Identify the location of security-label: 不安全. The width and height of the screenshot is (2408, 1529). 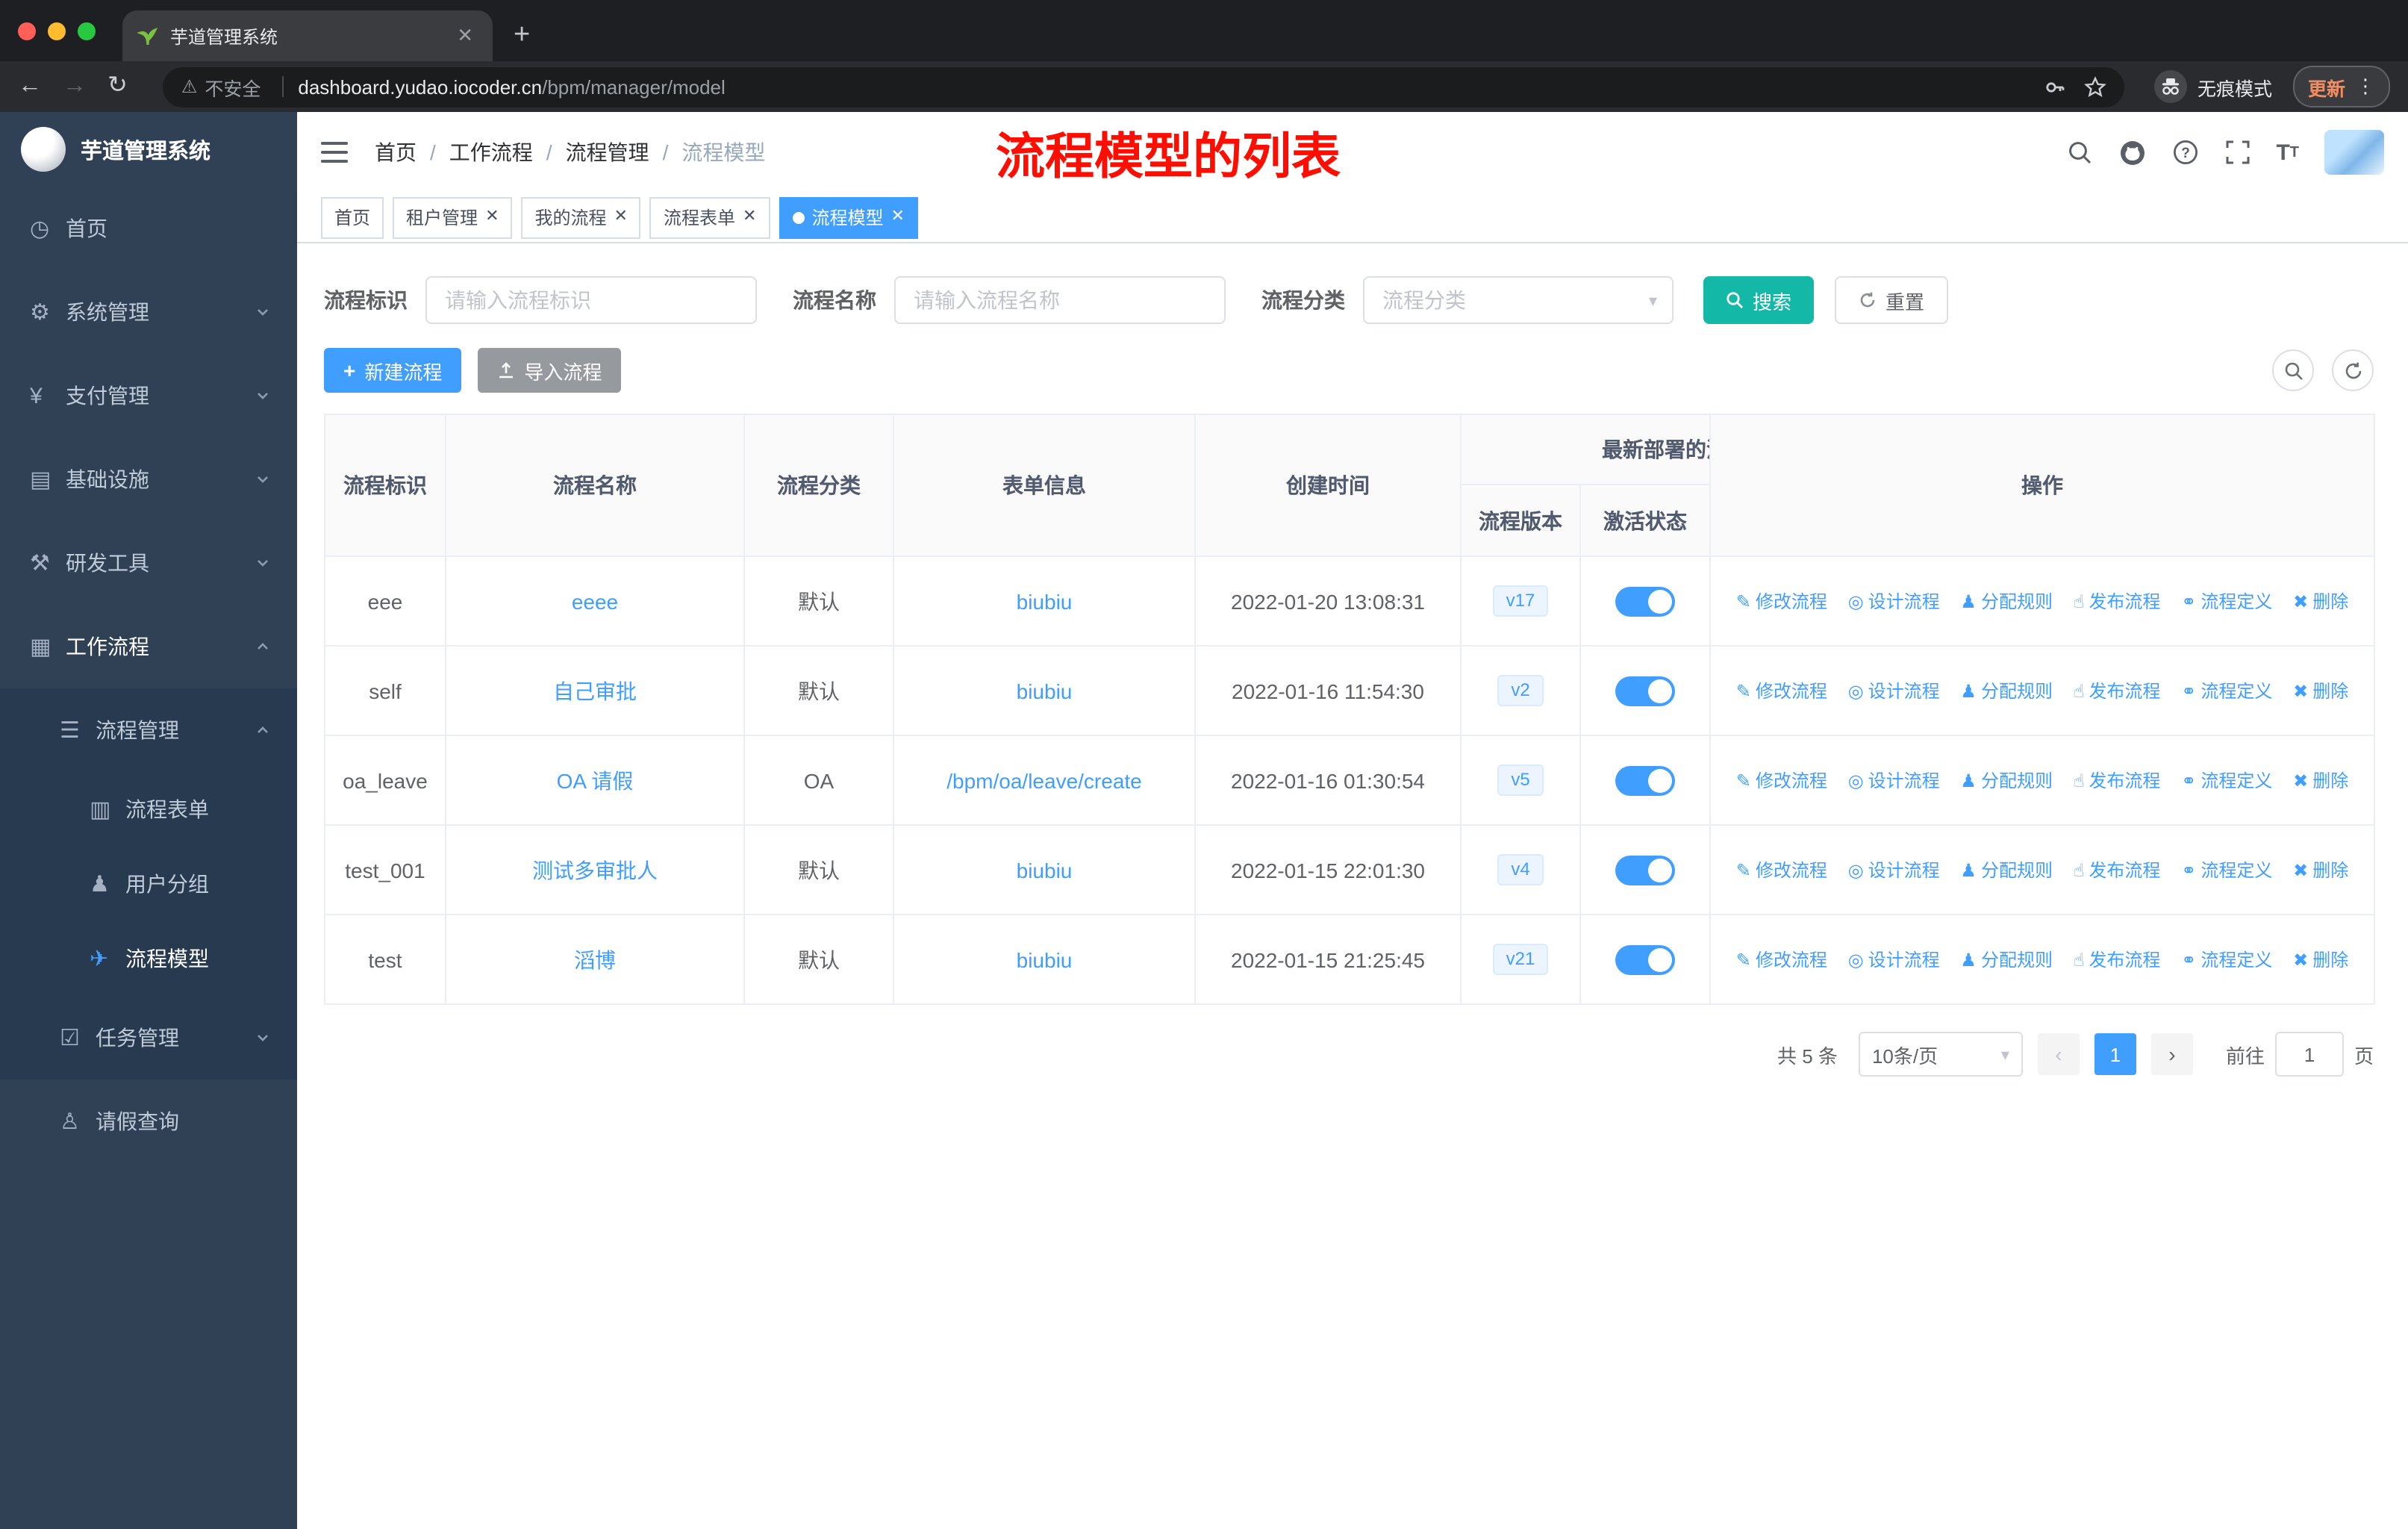
(233, 86).